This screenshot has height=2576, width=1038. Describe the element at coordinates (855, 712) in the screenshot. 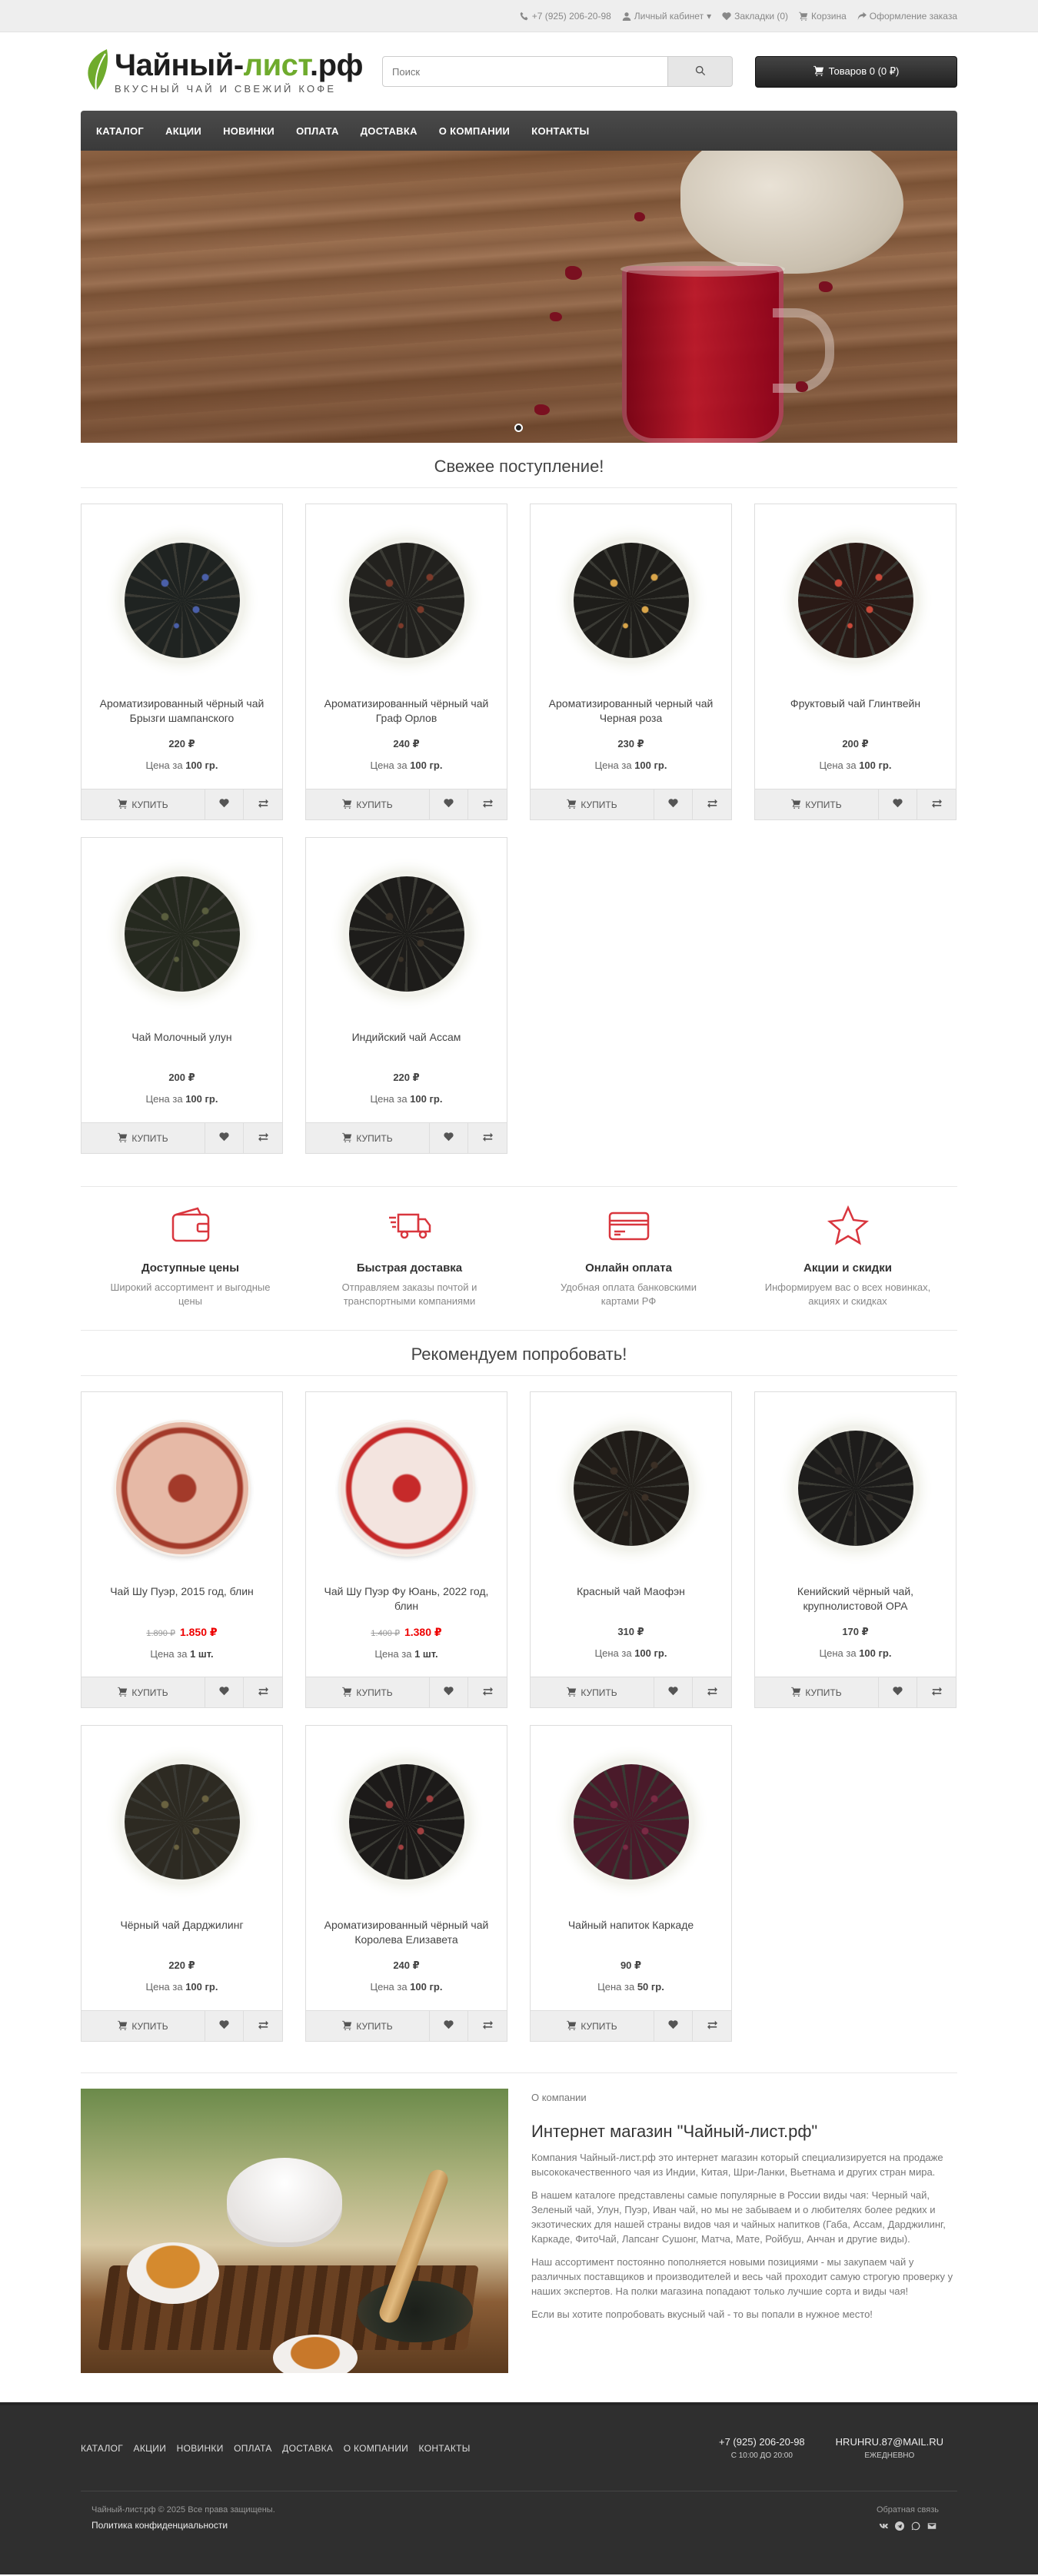

I see `product-name: Фруктовый чай Глинтвейн` at that location.